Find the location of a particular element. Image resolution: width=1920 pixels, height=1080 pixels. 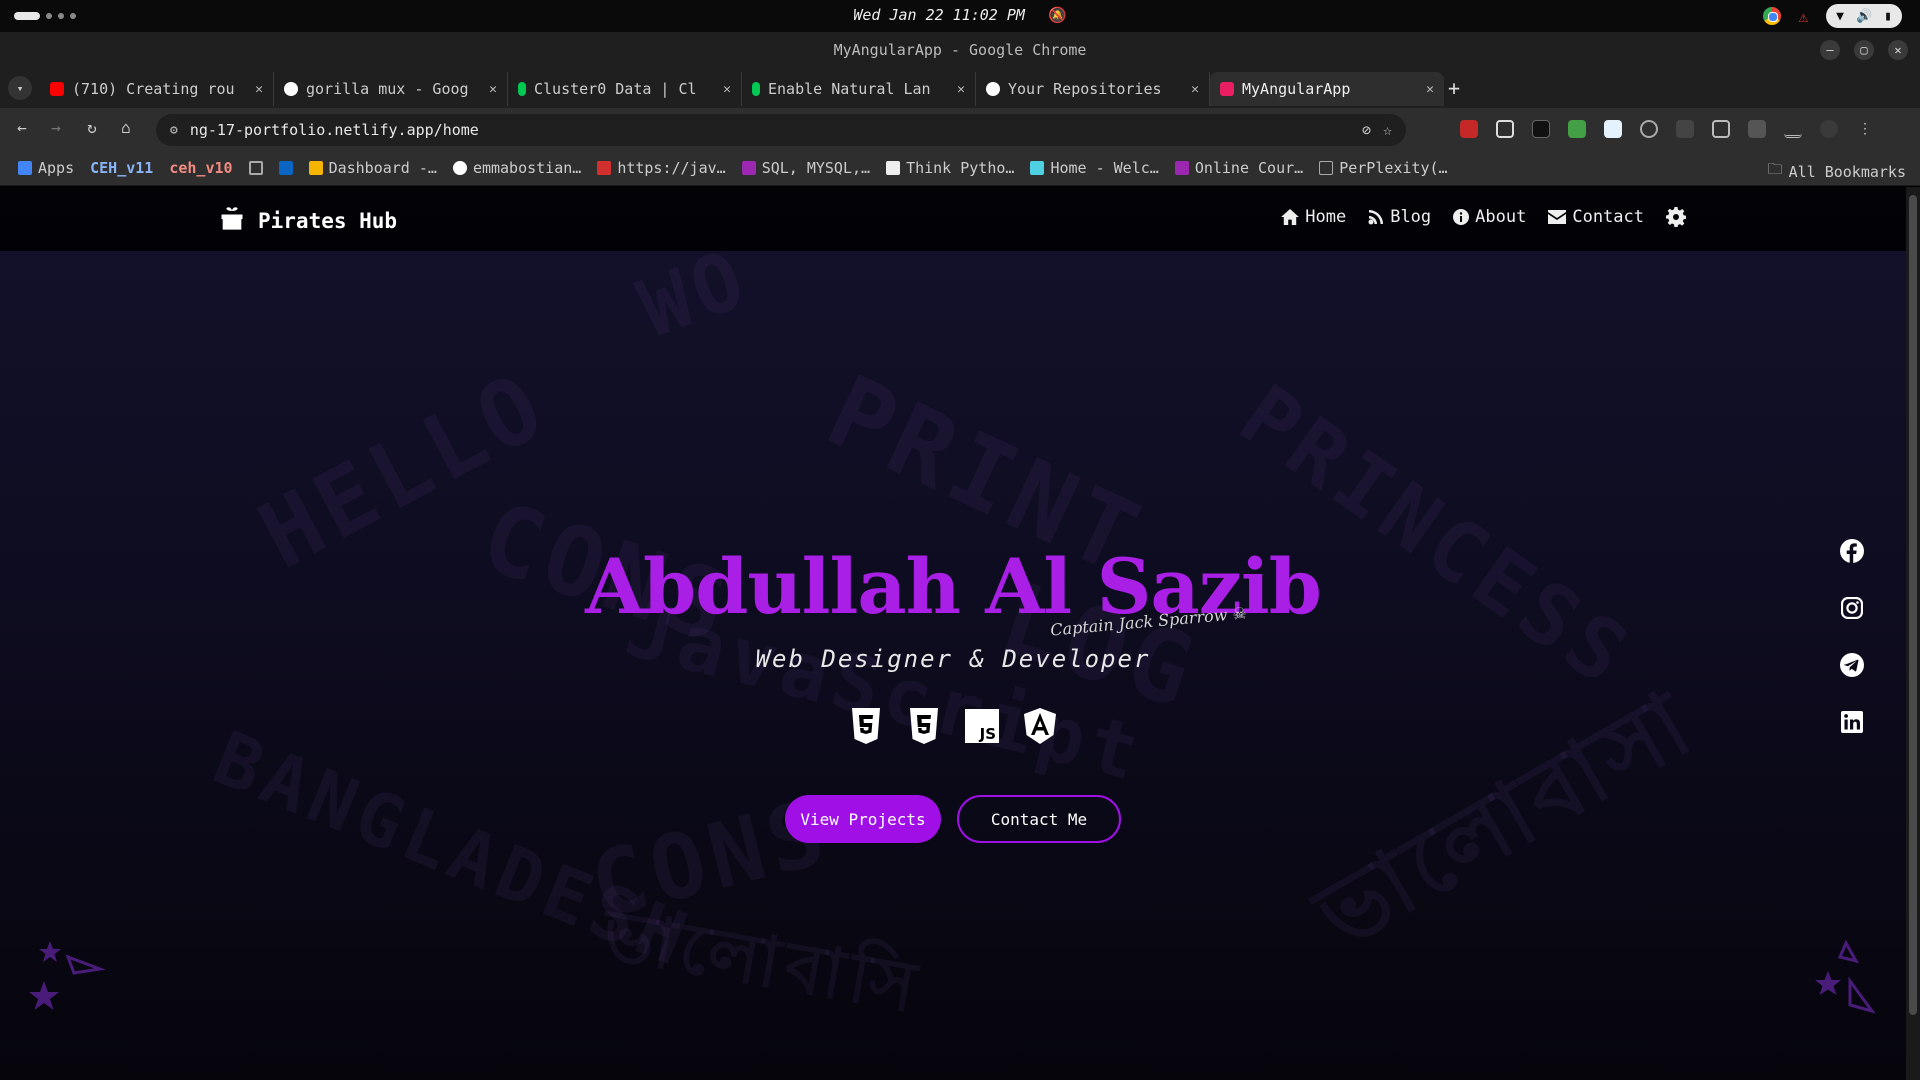

hero-role: Web Designer & Developer is located at coordinates (953, 659).